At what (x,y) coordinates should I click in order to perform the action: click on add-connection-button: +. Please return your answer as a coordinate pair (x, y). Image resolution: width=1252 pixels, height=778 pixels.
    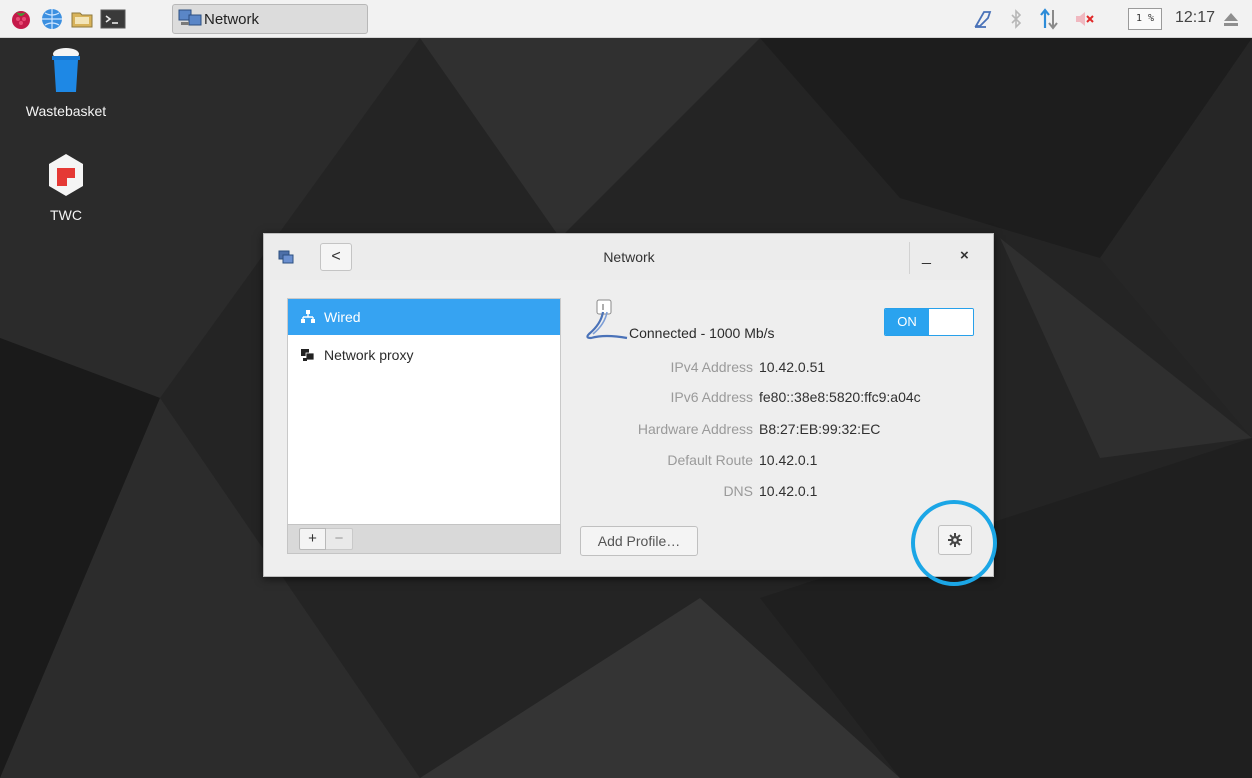
    Looking at the image, I should click on (312, 539).